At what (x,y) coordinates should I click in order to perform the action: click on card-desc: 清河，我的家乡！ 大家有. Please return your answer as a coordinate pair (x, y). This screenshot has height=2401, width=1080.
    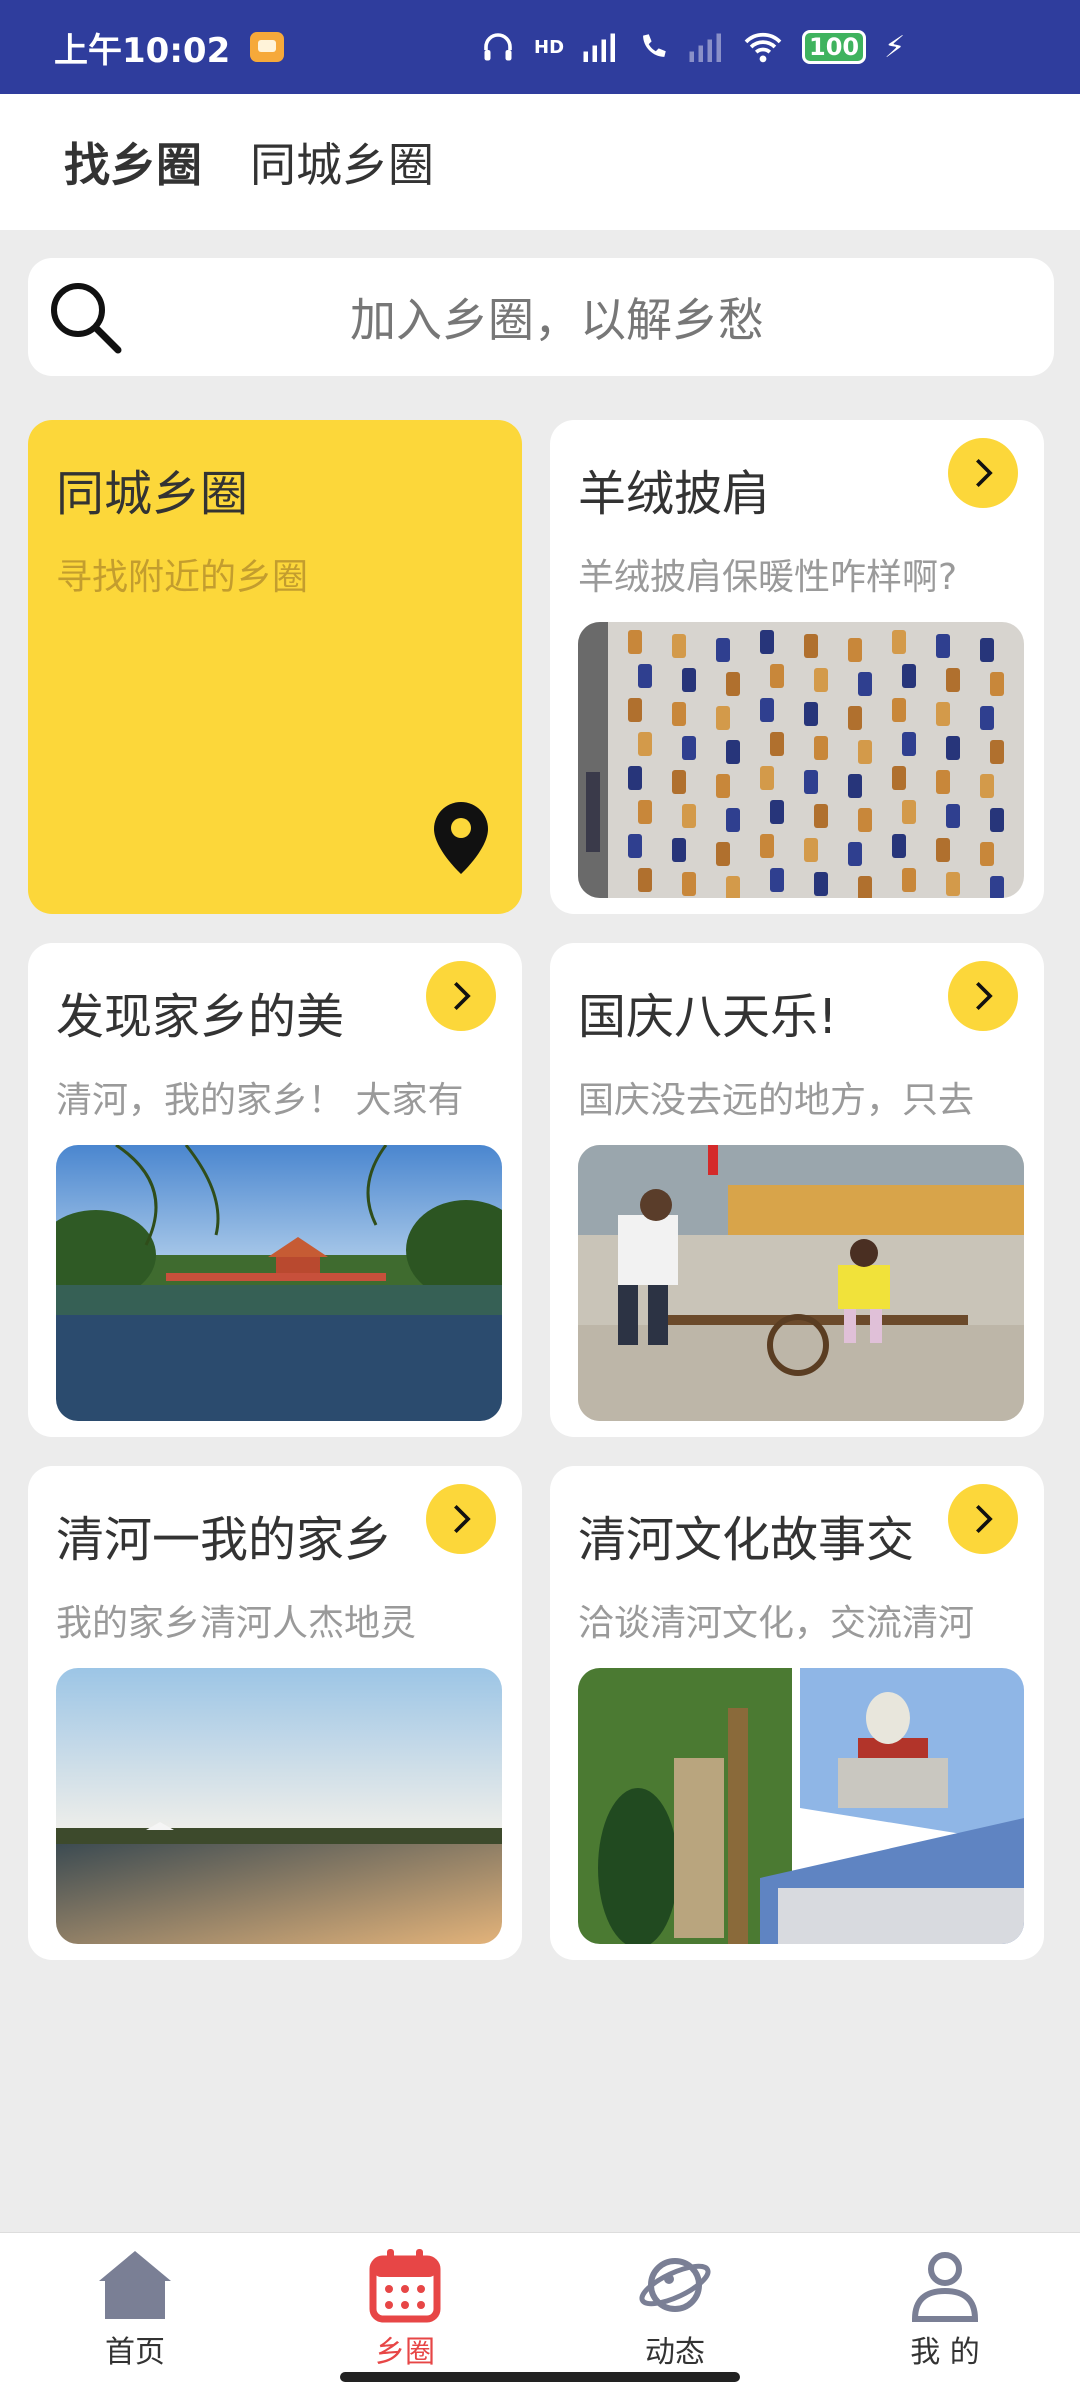
    Looking at the image, I should click on (260, 1100).